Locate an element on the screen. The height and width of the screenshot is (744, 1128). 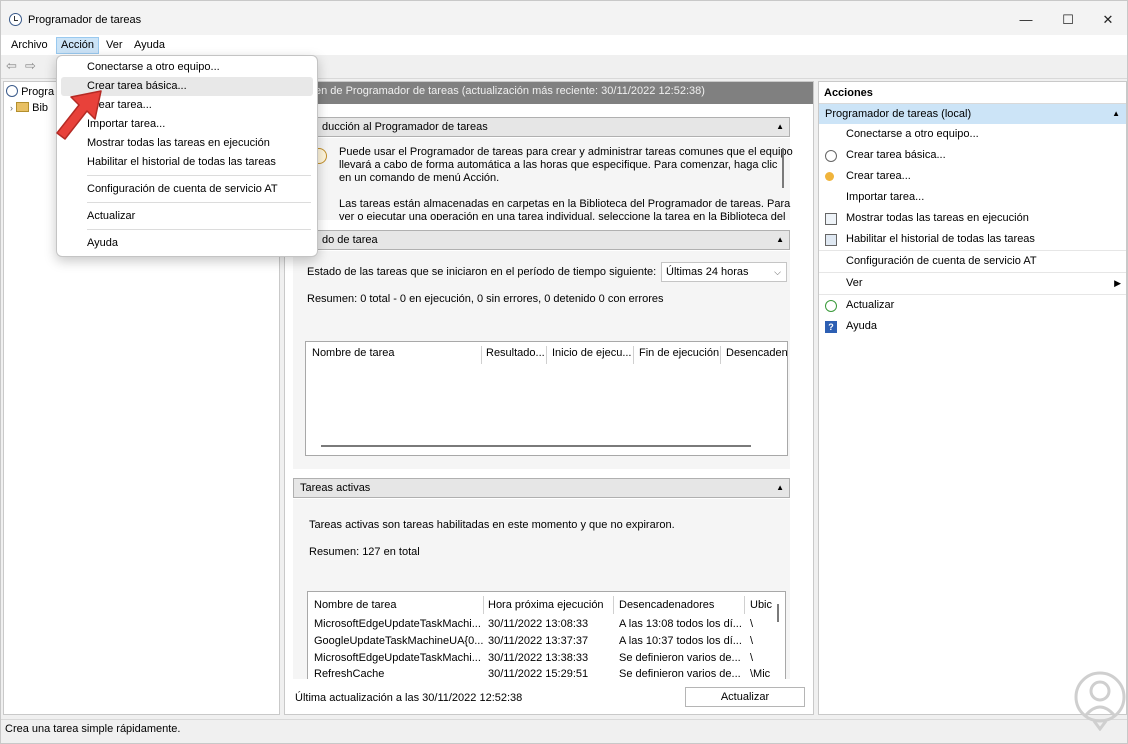
status-section-title: do de tarea is located at coordinates (350, 240).